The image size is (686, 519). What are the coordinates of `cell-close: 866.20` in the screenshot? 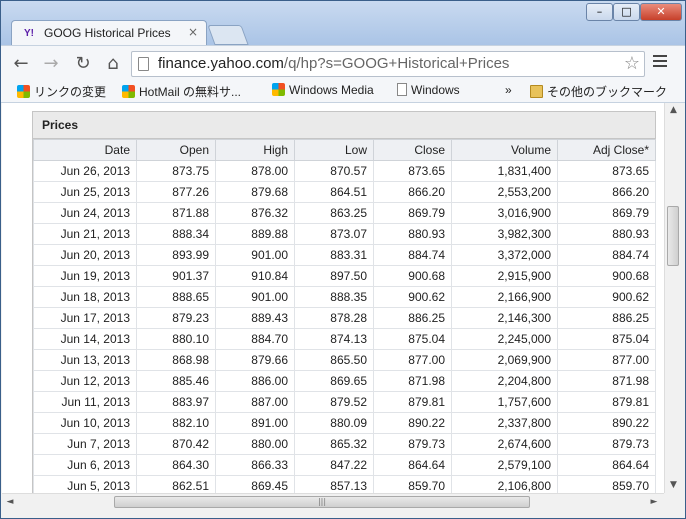 It's located at (412, 192).